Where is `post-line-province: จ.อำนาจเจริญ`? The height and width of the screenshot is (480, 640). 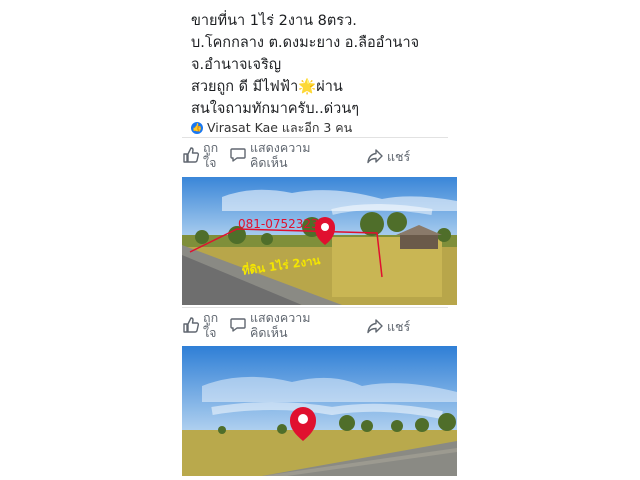 post-line-province: จ.อำนาจเจริญ is located at coordinates (236, 65).